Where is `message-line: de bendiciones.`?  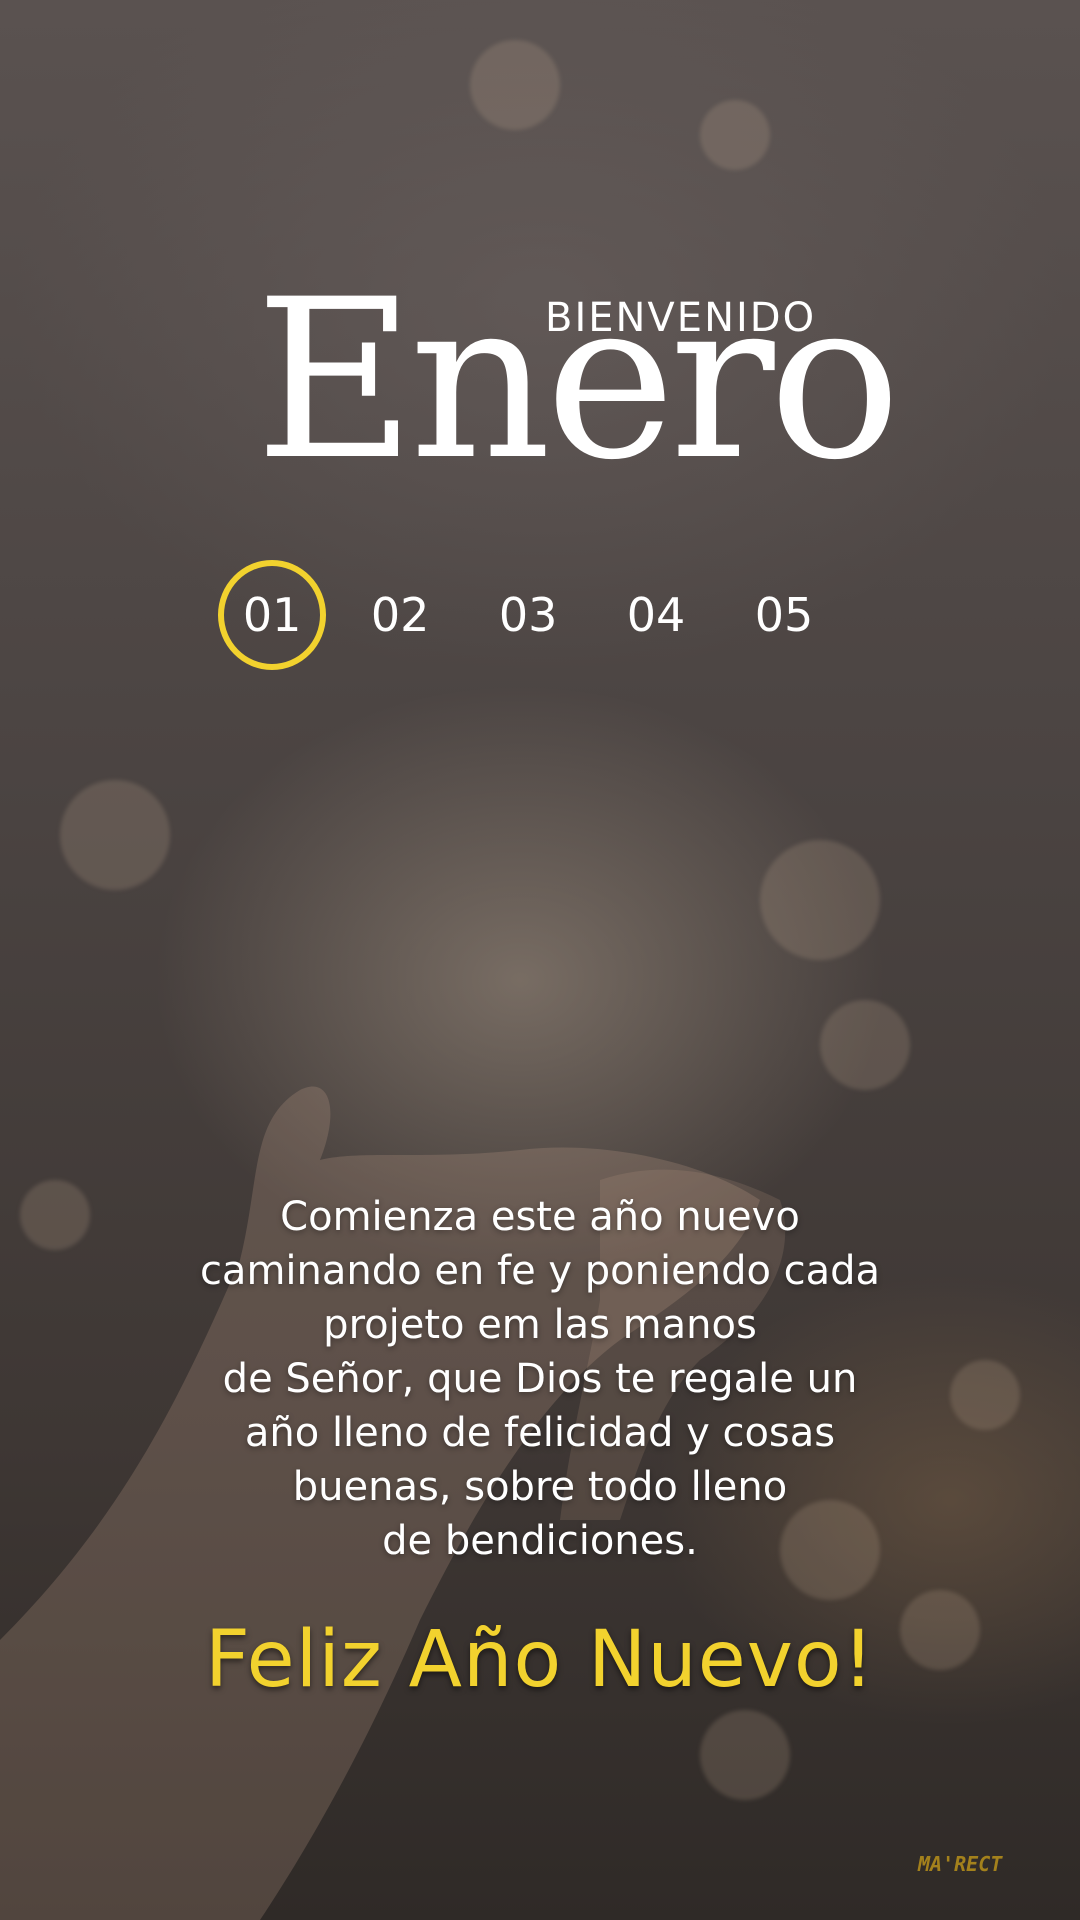 message-line: de bendiciones. is located at coordinates (540, 1541).